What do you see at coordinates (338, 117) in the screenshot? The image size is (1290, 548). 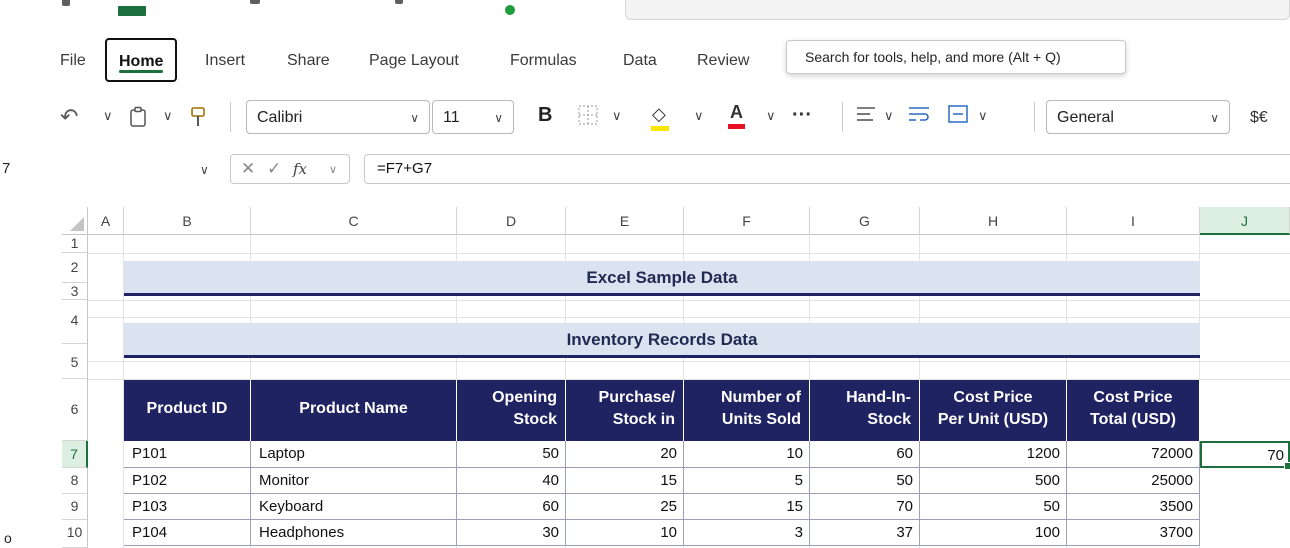 I see `font-name-dropdown: Calibri ∨` at bounding box center [338, 117].